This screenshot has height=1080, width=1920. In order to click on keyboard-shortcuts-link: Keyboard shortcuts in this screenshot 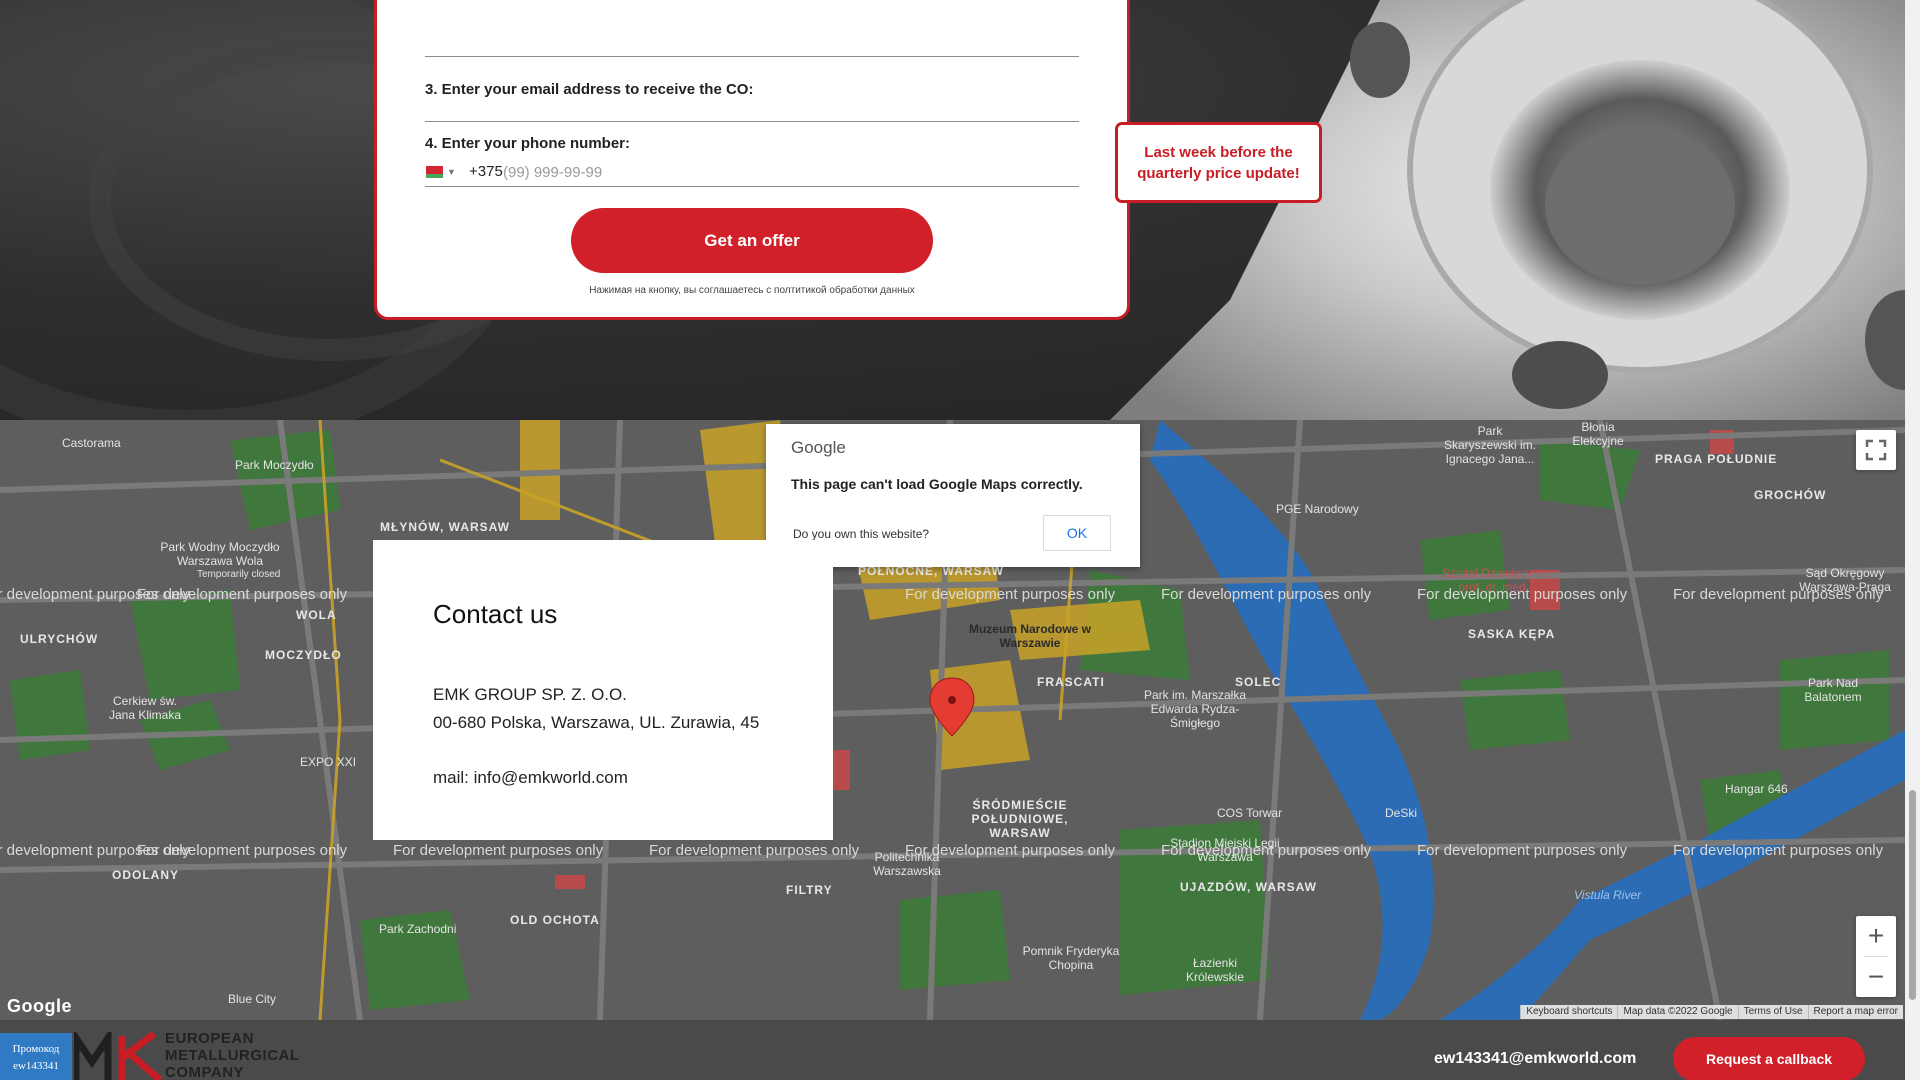, I will do `click(1569, 1012)`.